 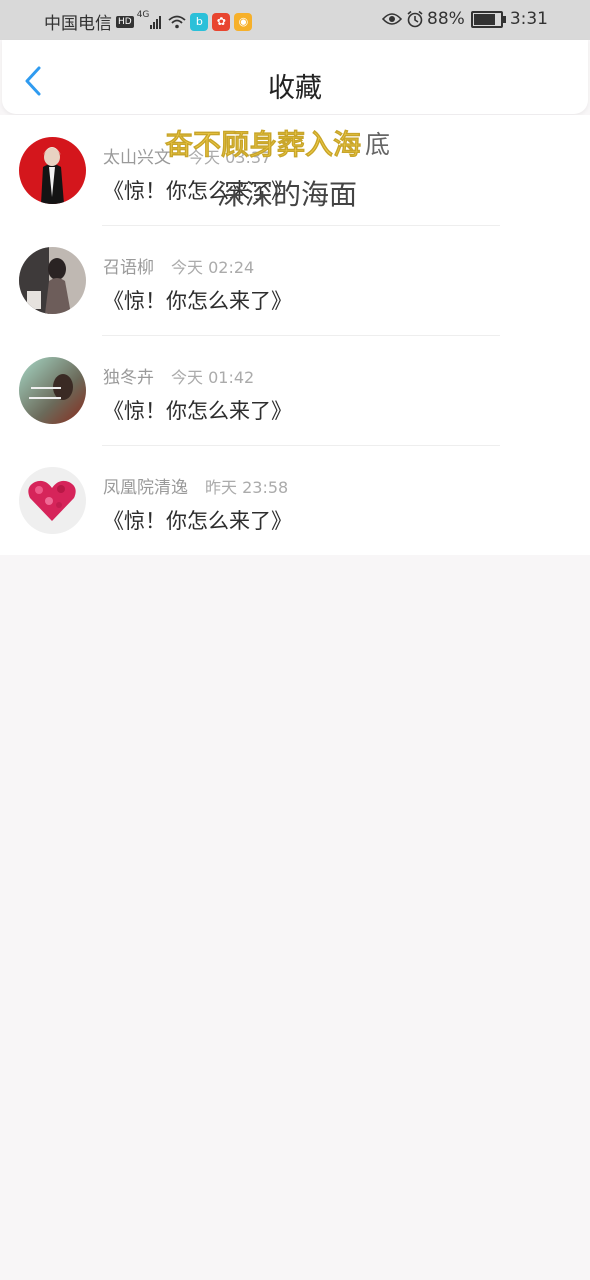 What do you see at coordinates (295, 280) in the screenshot?
I see `list-item: 召语柳 今天 02:24 《惊！你怎么来了》` at bounding box center [295, 280].